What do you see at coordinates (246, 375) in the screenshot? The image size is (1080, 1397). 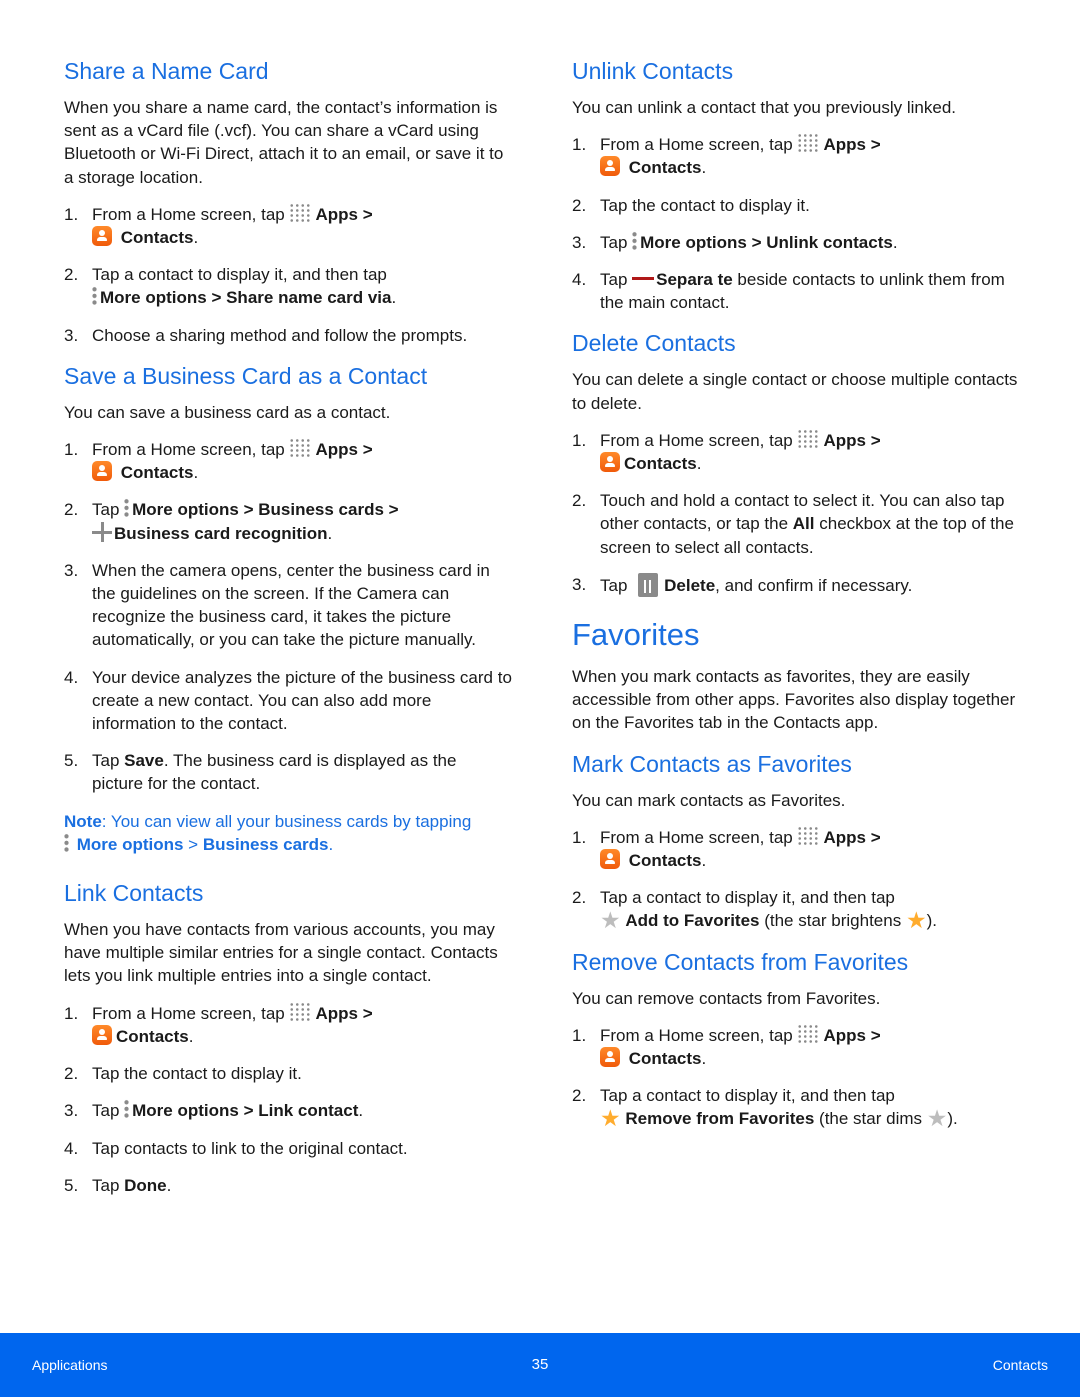 I see `section-title: Save a Business Card as a Contact` at bounding box center [246, 375].